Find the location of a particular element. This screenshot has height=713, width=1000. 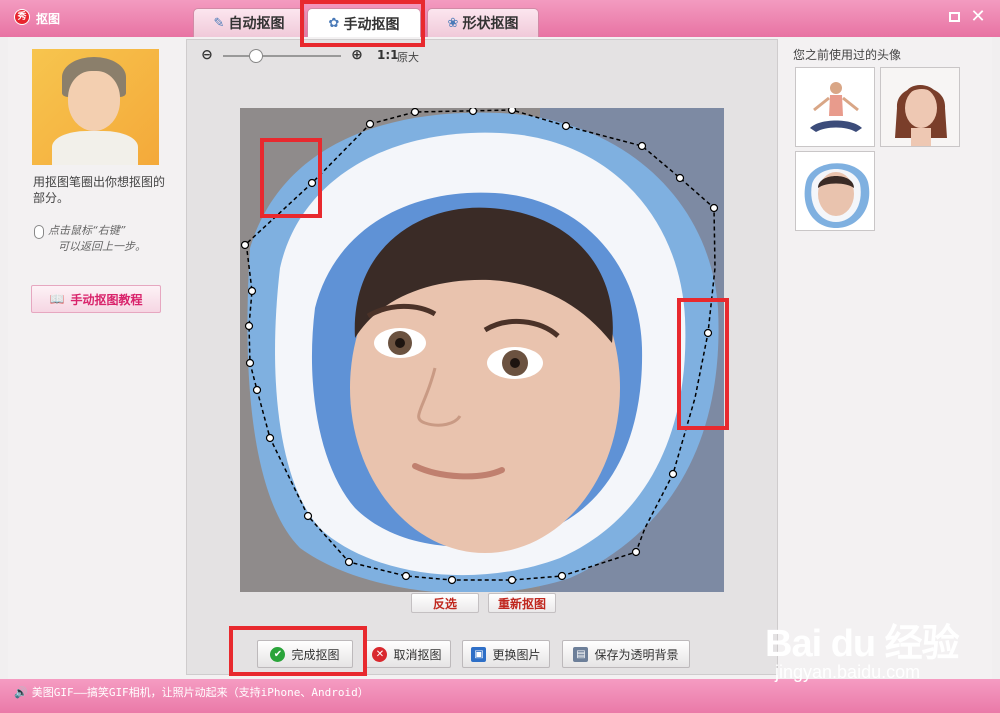

tab-shape-cutout: ❀ 形状抠图 is located at coordinates (483, 22).